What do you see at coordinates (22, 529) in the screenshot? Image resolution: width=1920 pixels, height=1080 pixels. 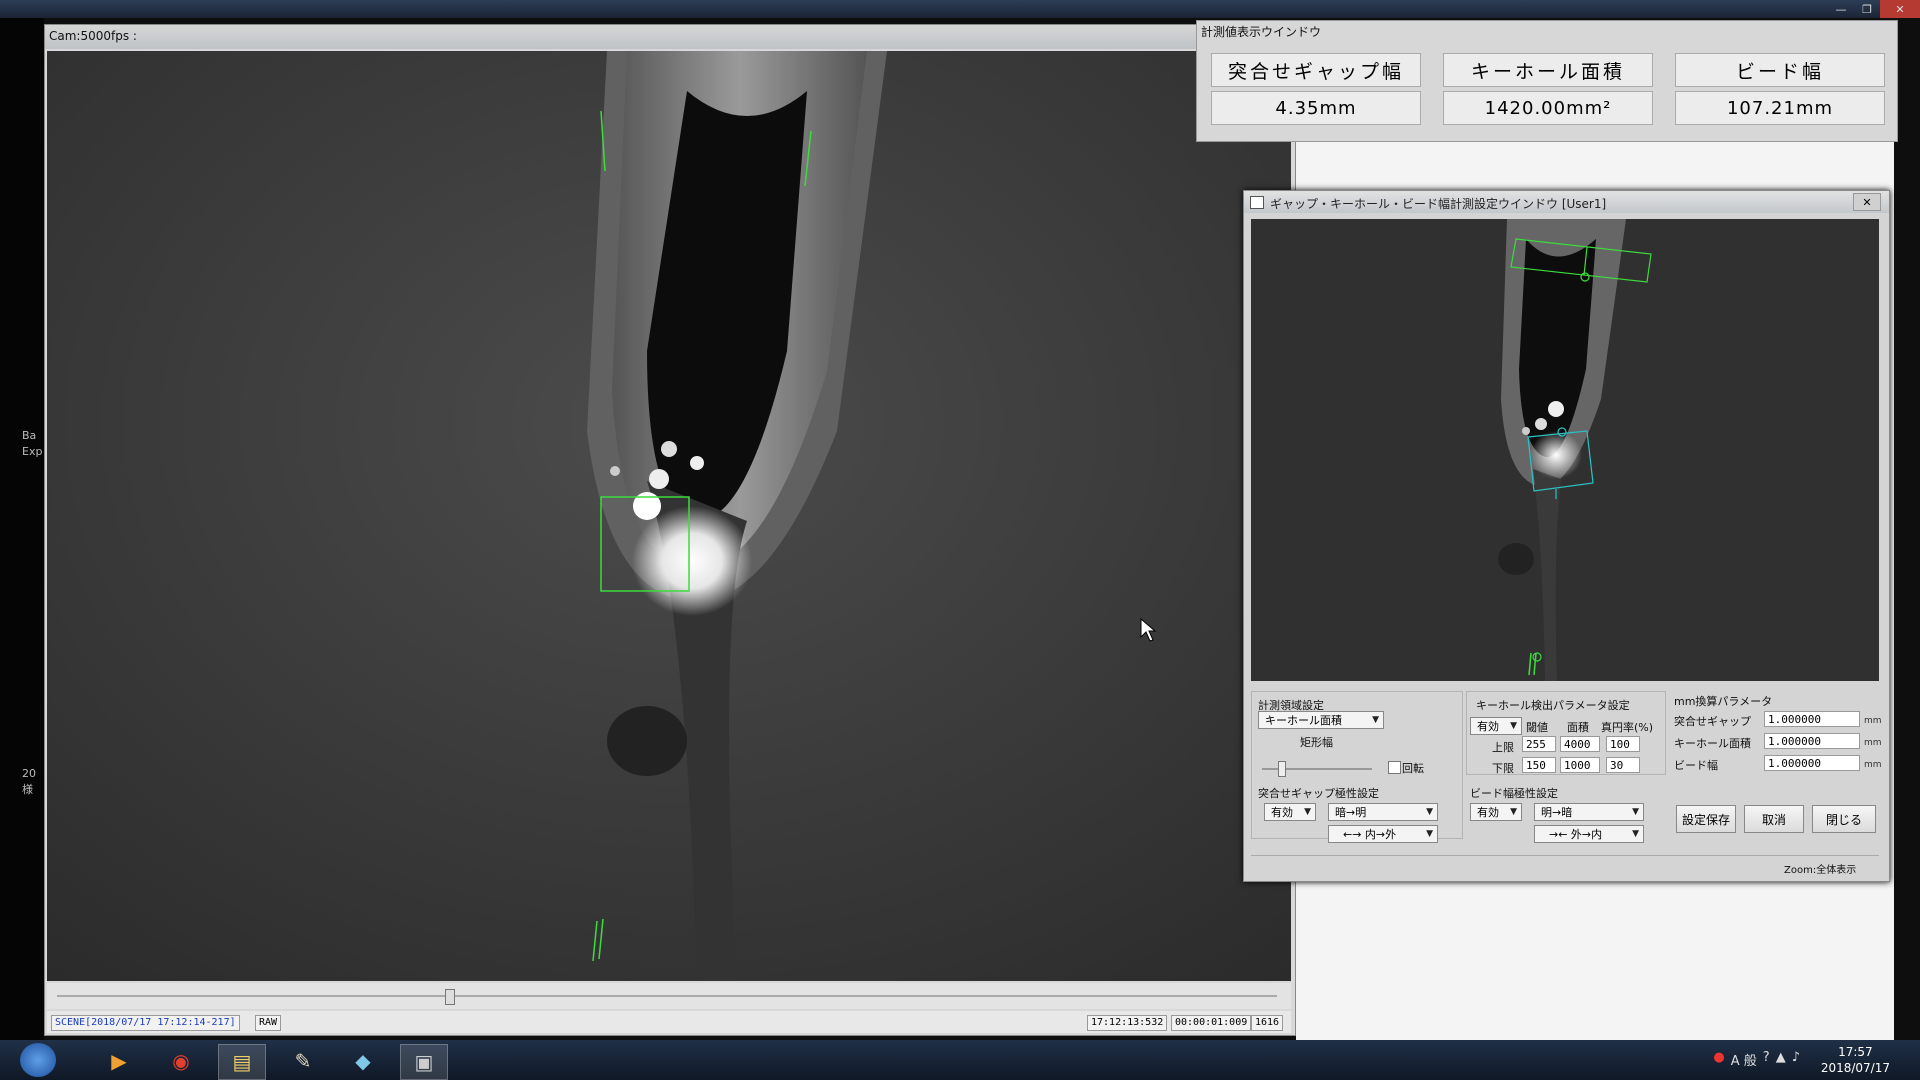 I see `background-window-edge: Ba Exp 20 様` at bounding box center [22, 529].